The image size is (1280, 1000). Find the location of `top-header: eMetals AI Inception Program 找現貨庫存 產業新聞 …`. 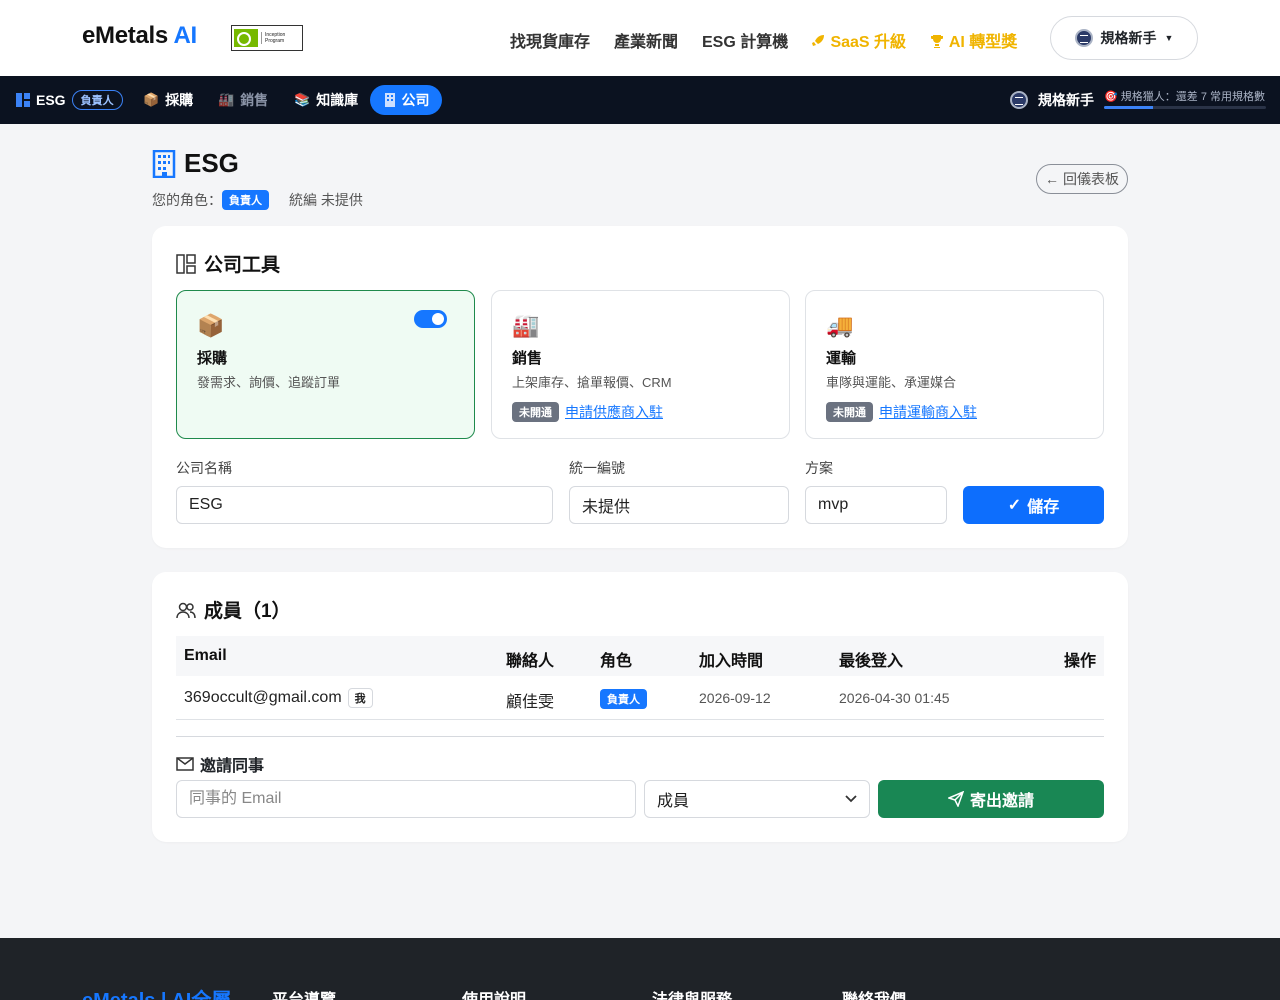

top-header: eMetals AI Inception Program 找現貨庫存 產業新聞 … is located at coordinates (640, 38).